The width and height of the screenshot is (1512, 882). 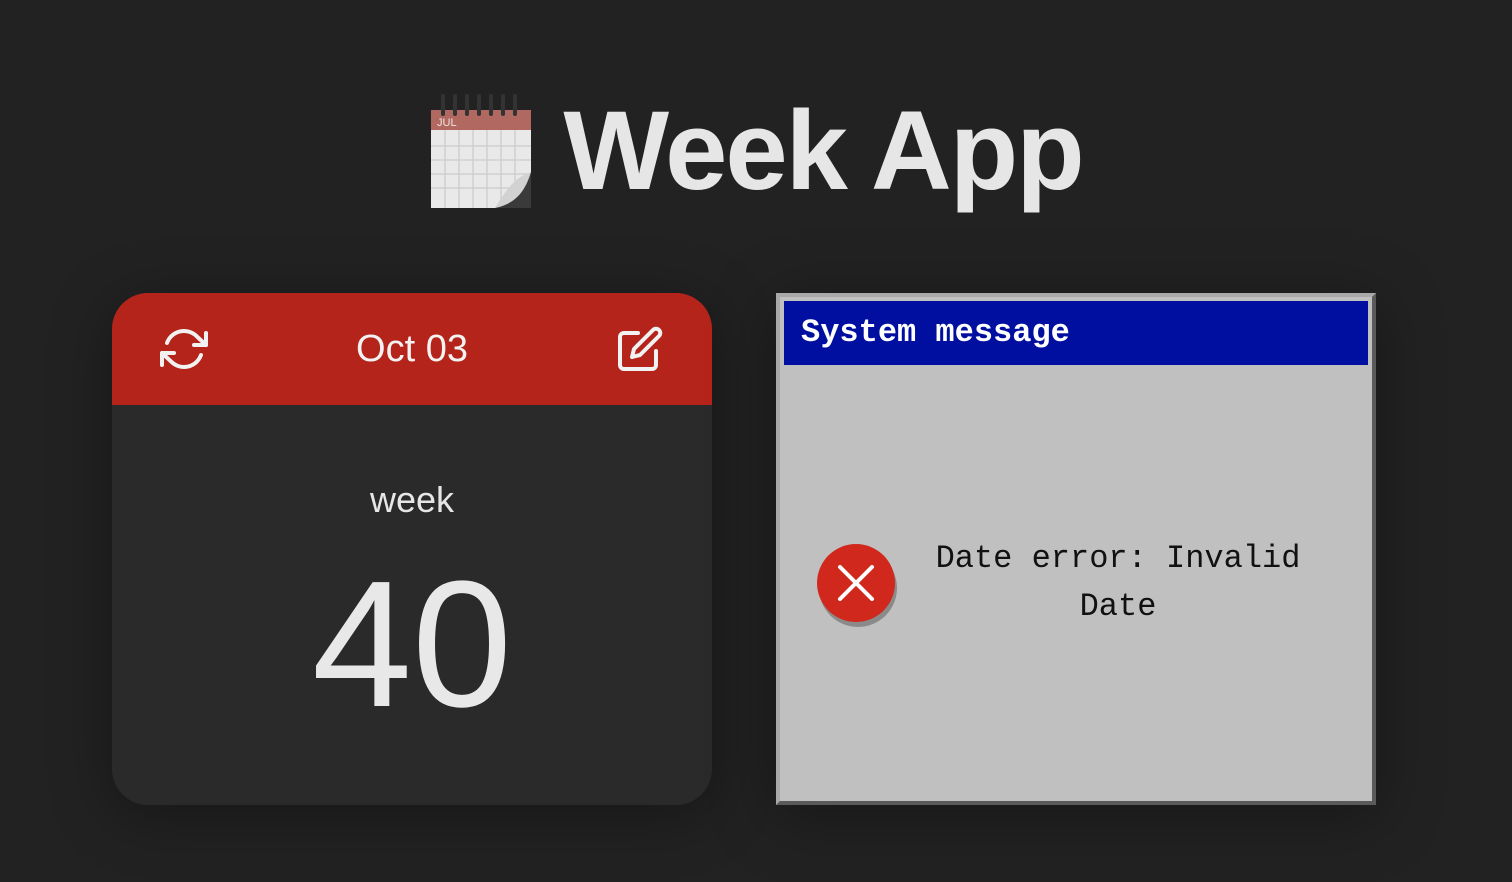 I want to click on refresh-button, so click(x=184, y=349).